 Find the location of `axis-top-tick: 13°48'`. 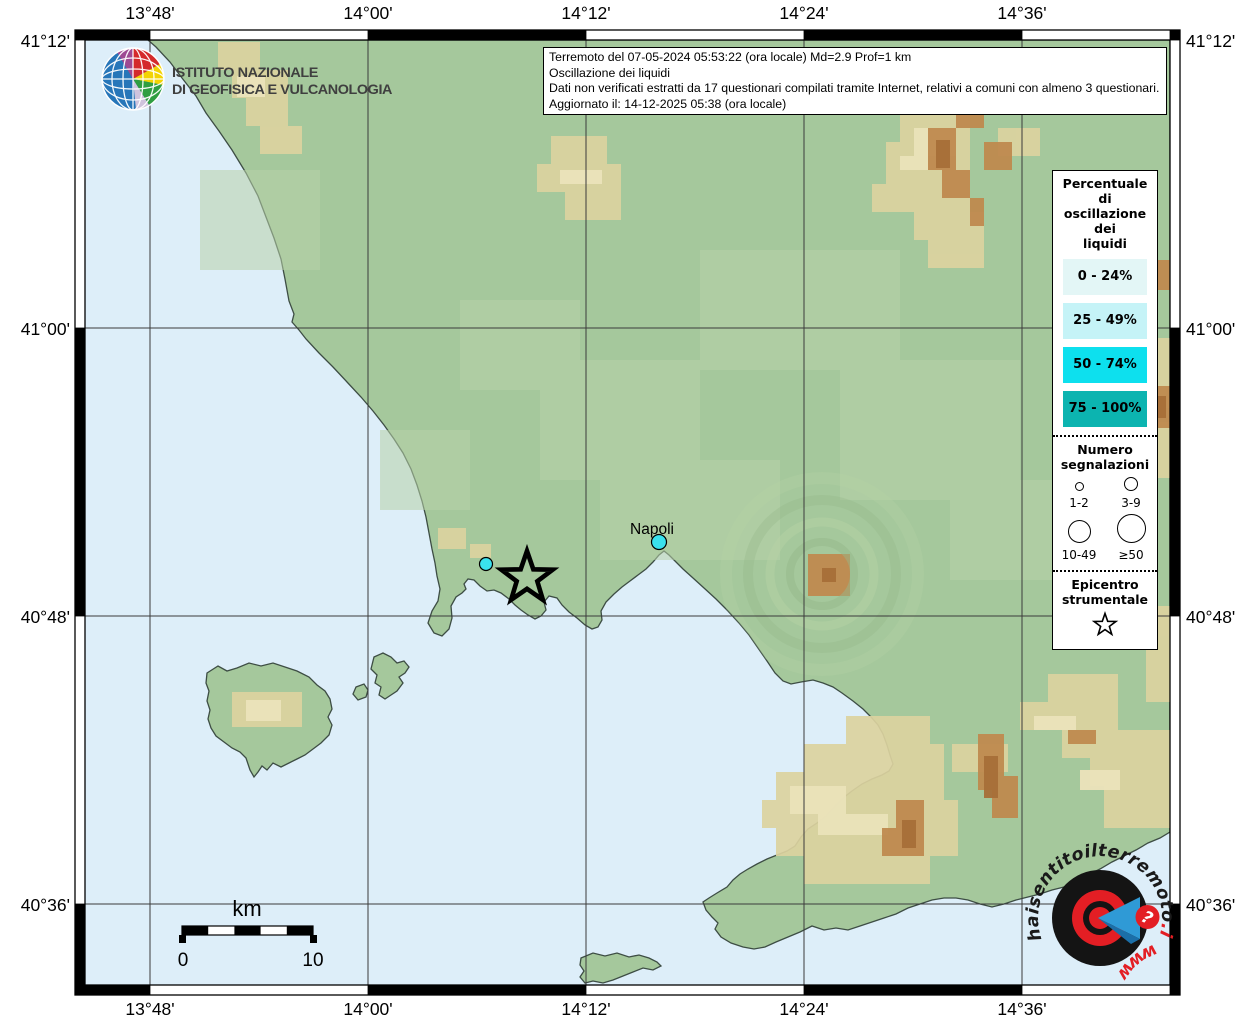

axis-top-tick: 13°48' is located at coordinates (150, 13).